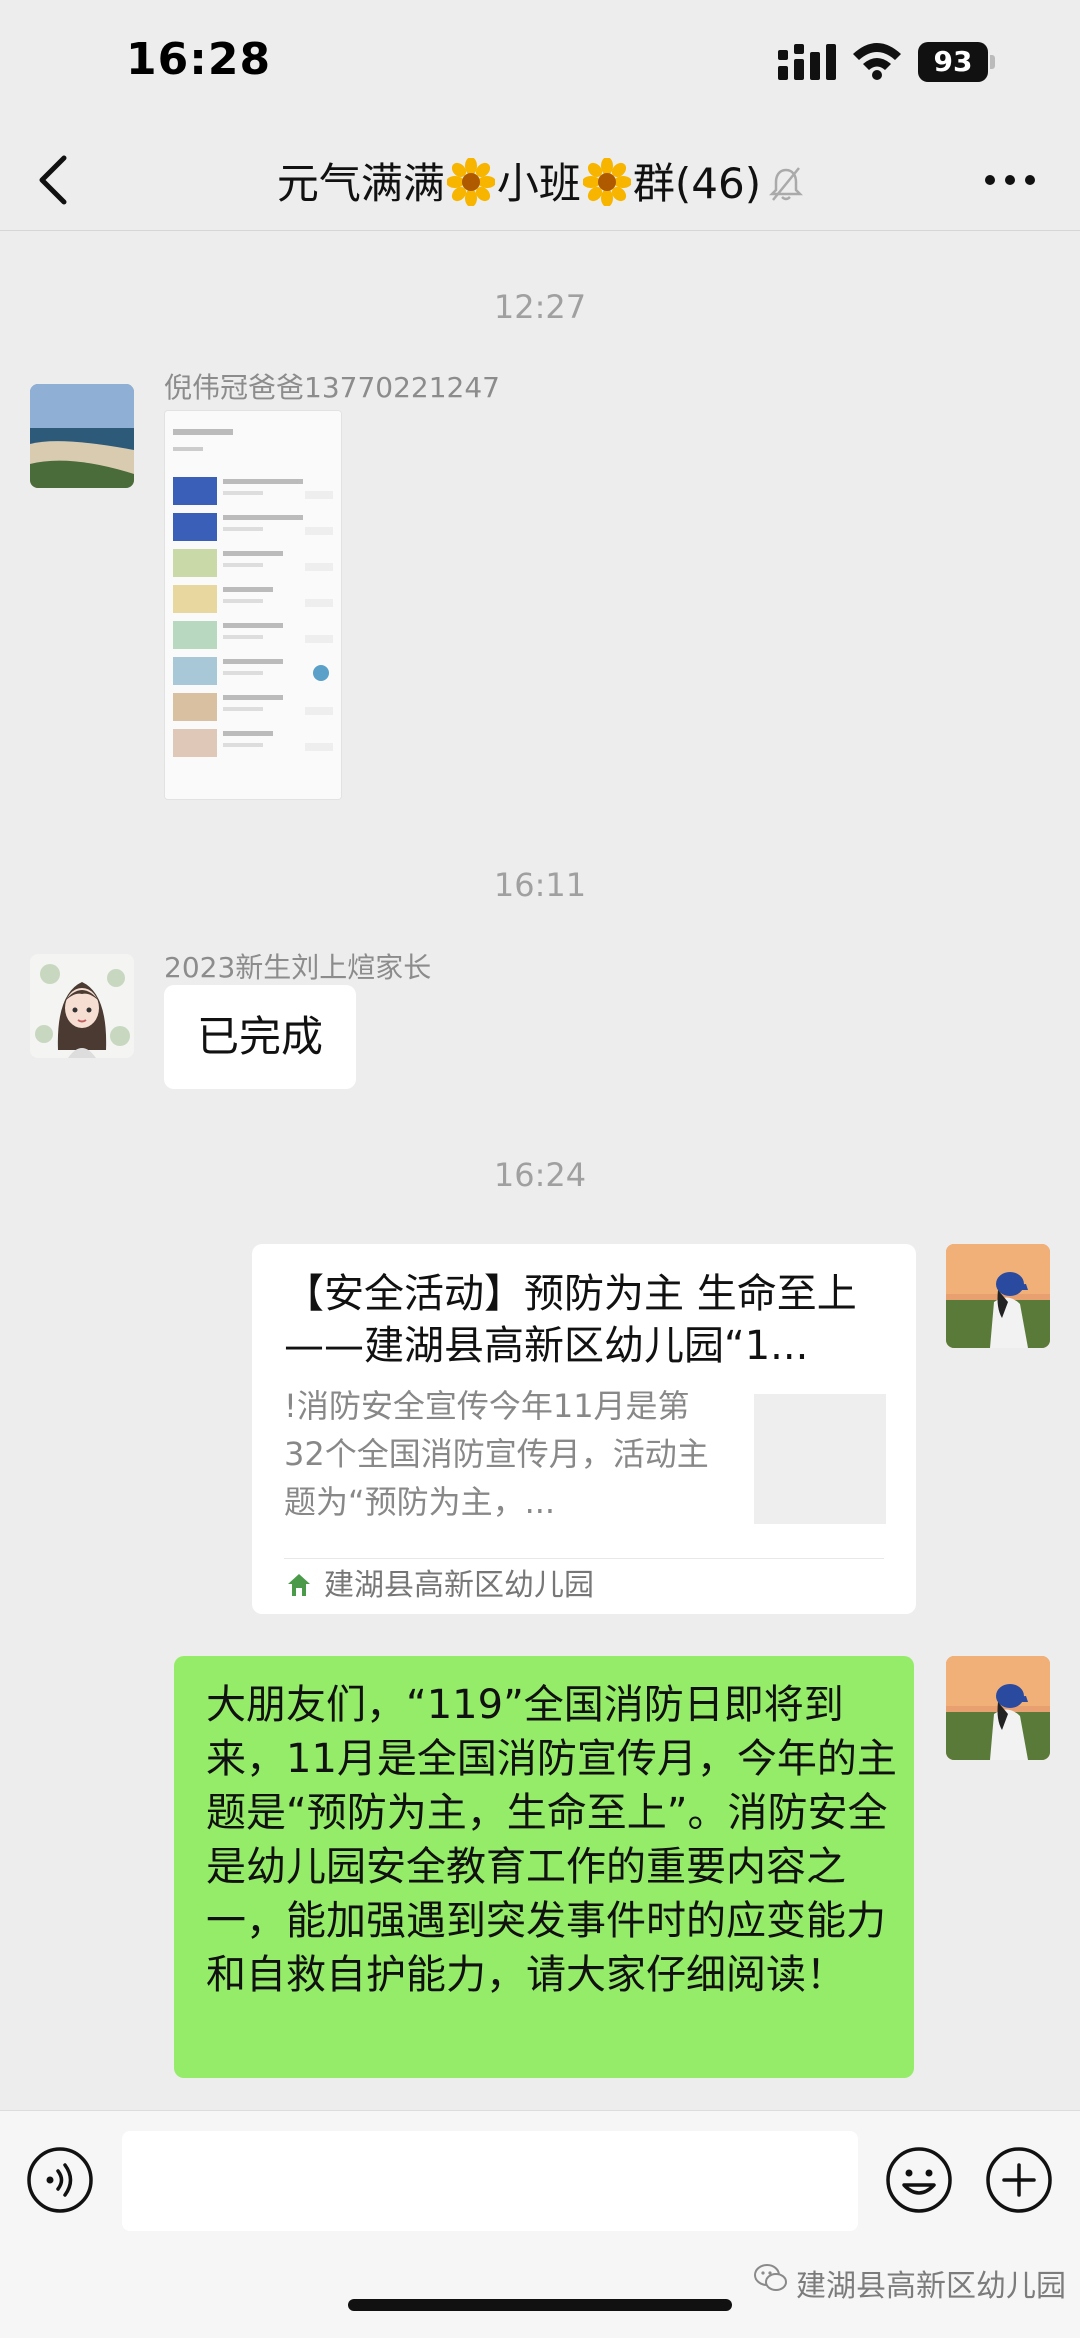 The image size is (1080, 2338). What do you see at coordinates (820, 1459) in the screenshot?
I see `article-thumbnail` at bounding box center [820, 1459].